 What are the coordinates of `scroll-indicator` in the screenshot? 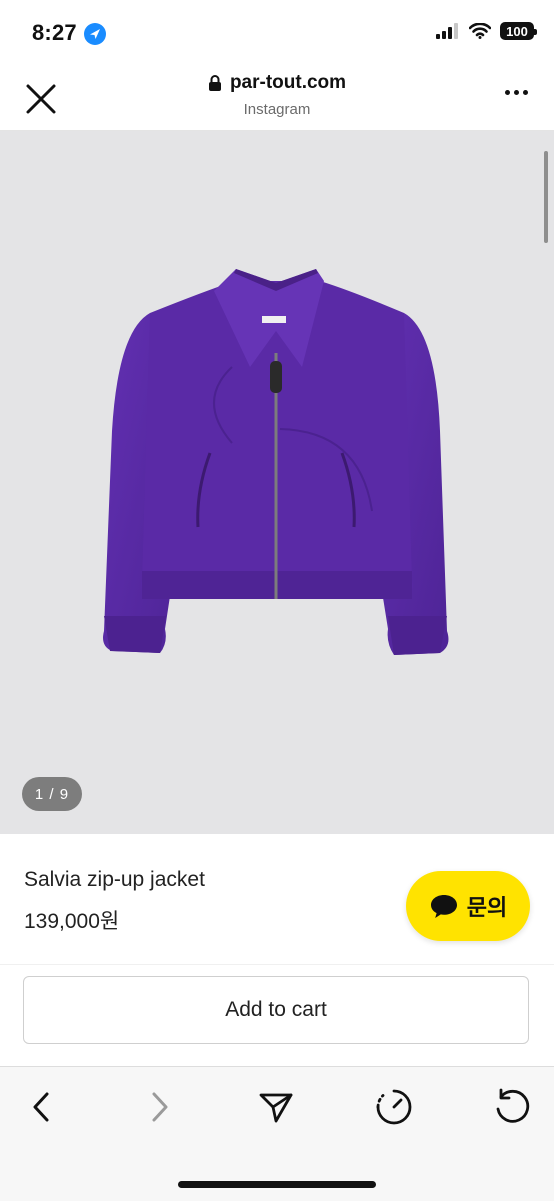 It's located at (546, 197).